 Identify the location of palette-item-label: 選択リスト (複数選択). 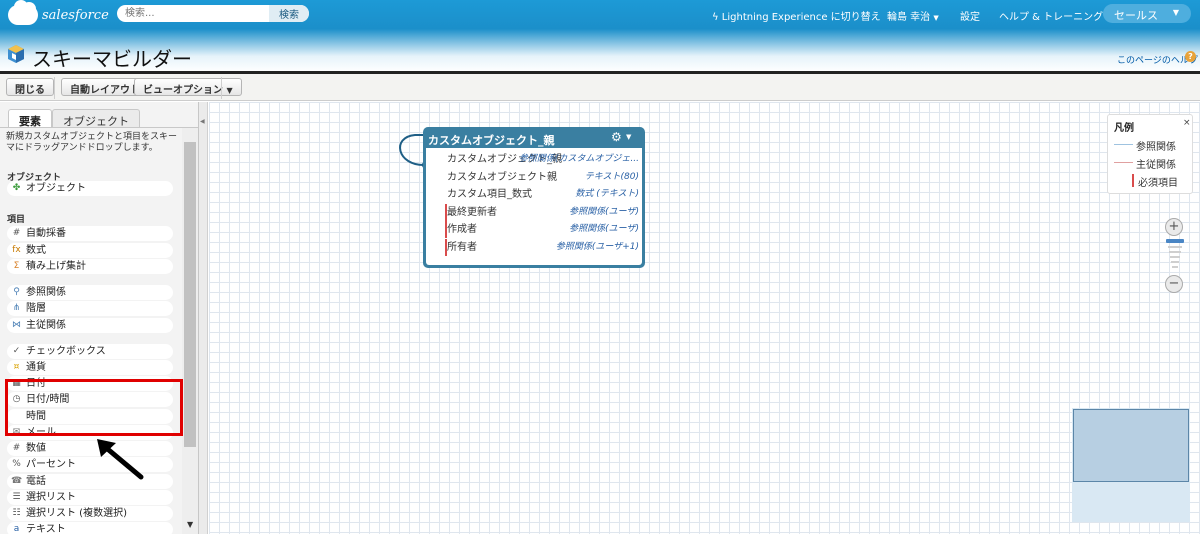
(76, 513).